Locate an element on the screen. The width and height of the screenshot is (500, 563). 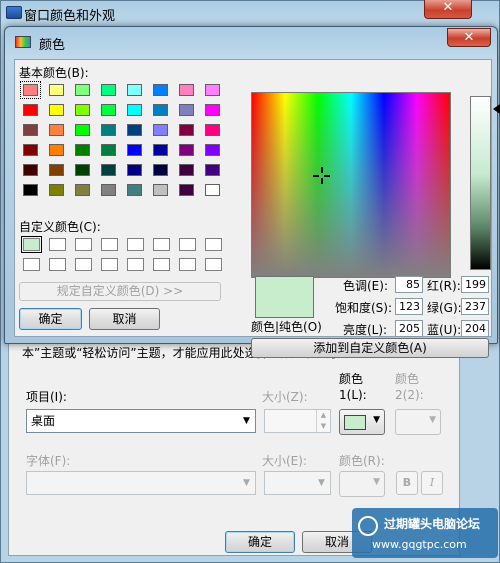
item-select: 桌面 ▼ is located at coordinates (141, 421).